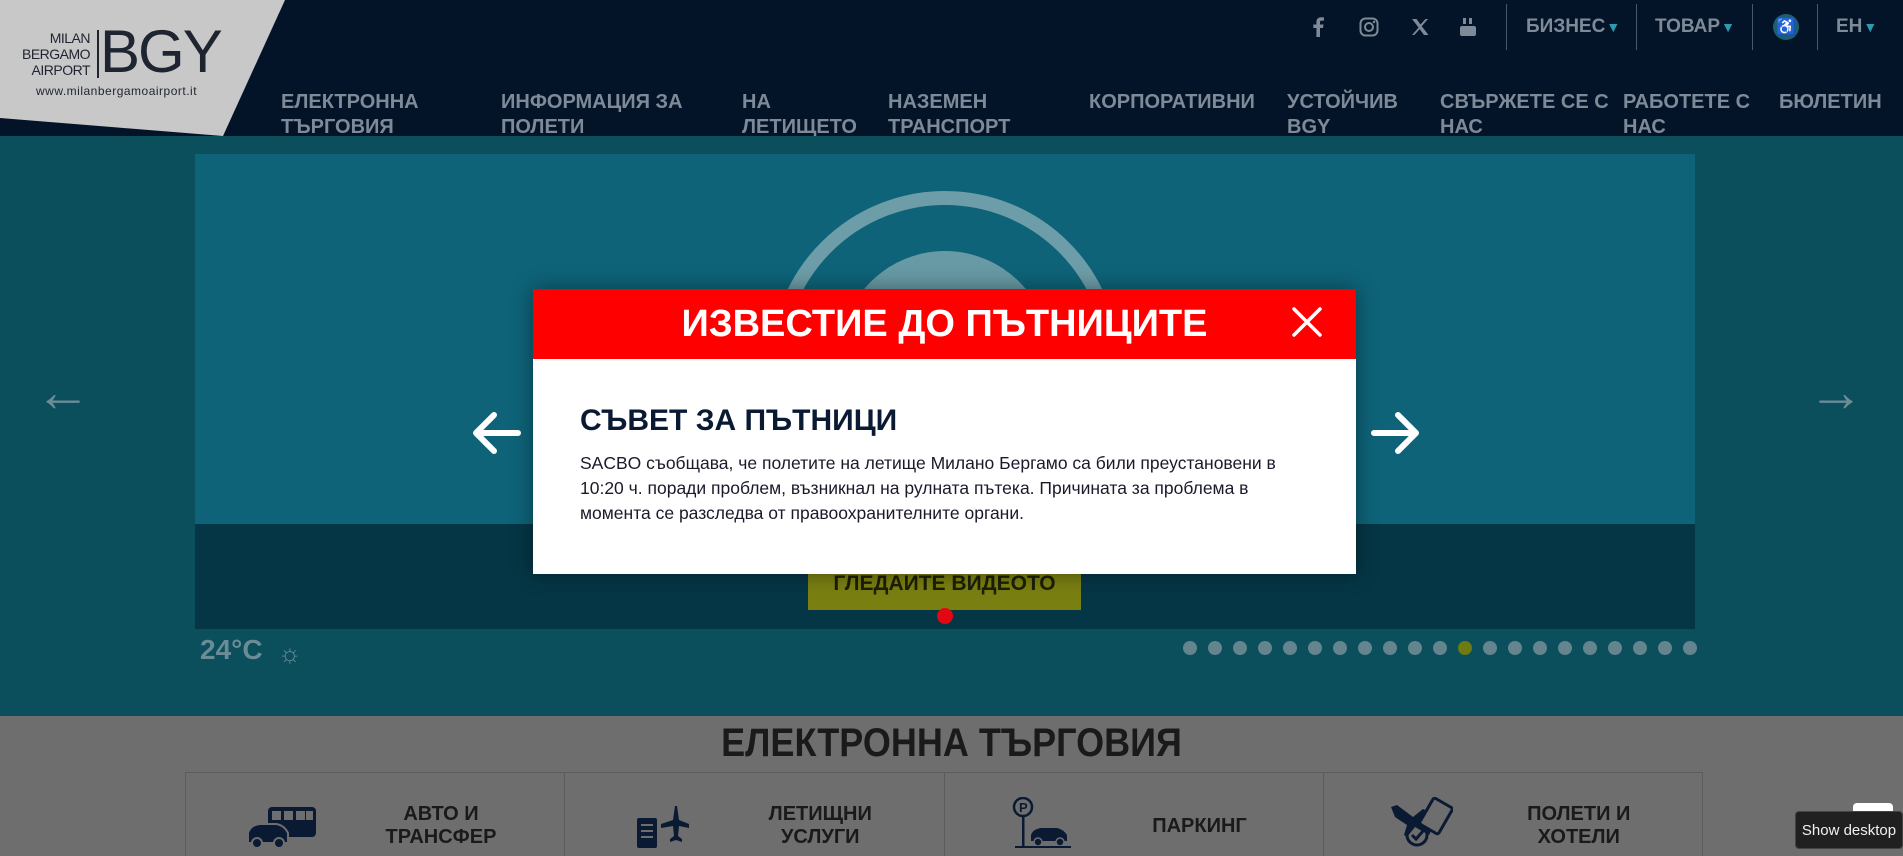  What do you see at coordinates (1023, 807) in the screenshot?
I see `svg-text: P` at bounding box center [1023, 807].